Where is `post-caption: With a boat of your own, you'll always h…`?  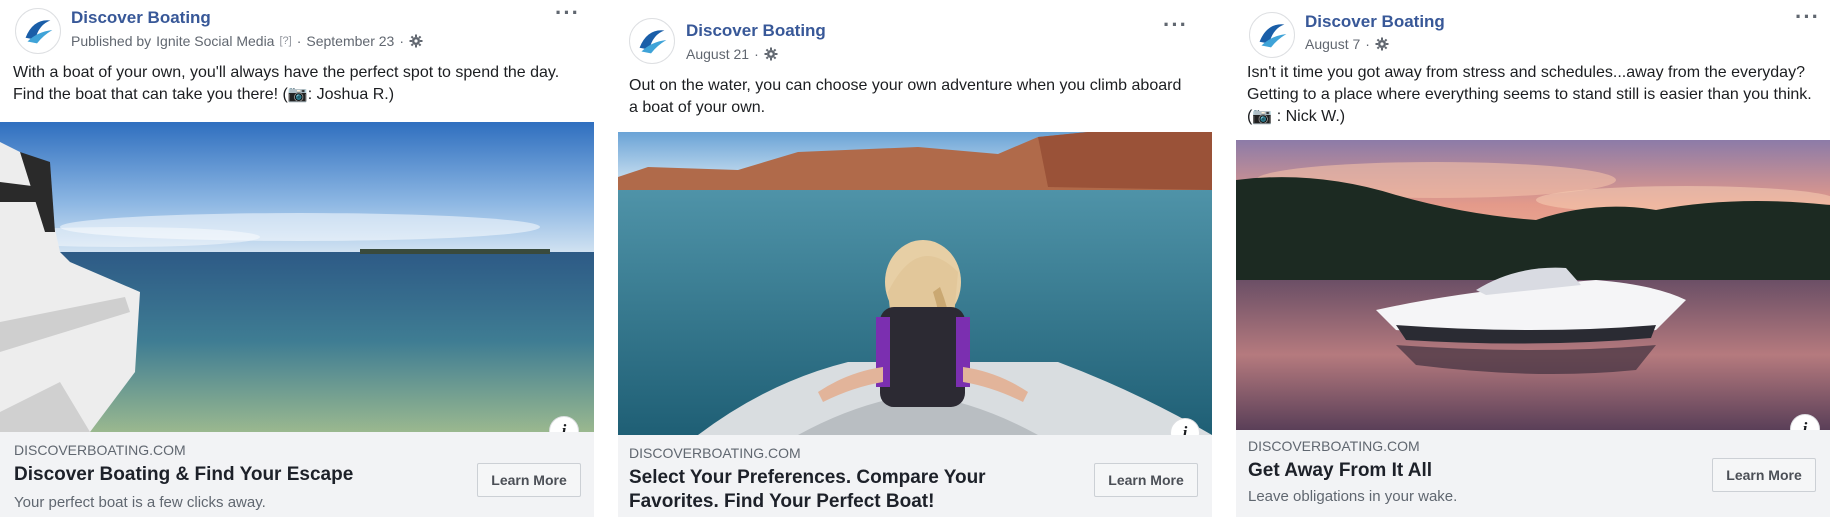
post-caption: With a boat of your own, you'll always h… is located at coordinates (286, 83).